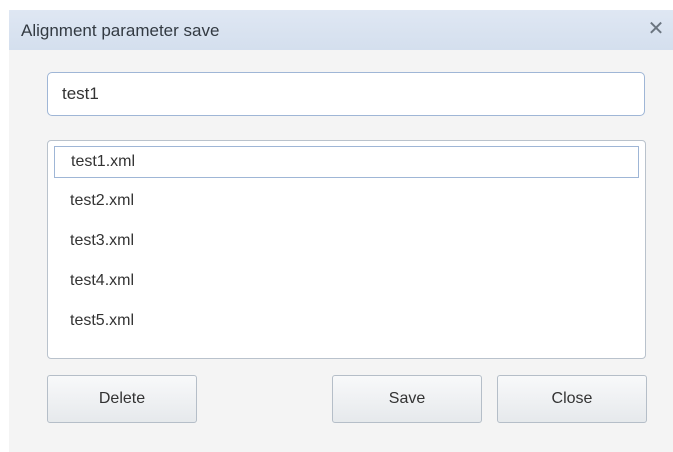  What do you see at coordinates (656, 29) in the screenshot?
I see `close-icon: ✕` at bounding box center [656, 29].